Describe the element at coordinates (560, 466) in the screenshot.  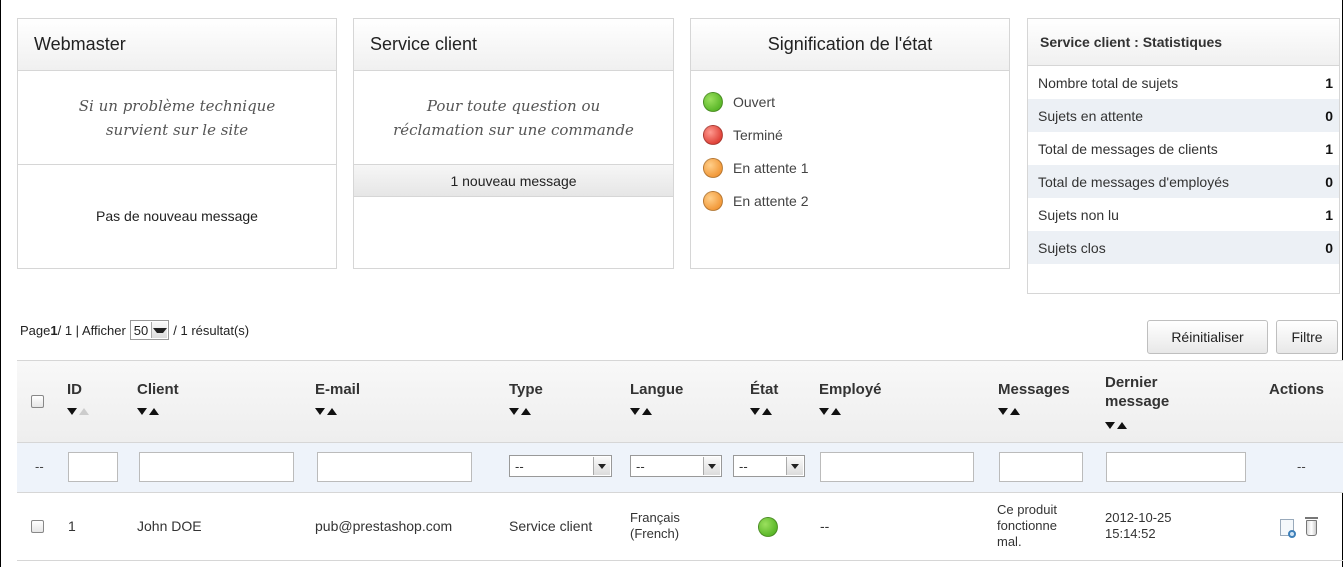
I see `filter-type-select: --` at that location.